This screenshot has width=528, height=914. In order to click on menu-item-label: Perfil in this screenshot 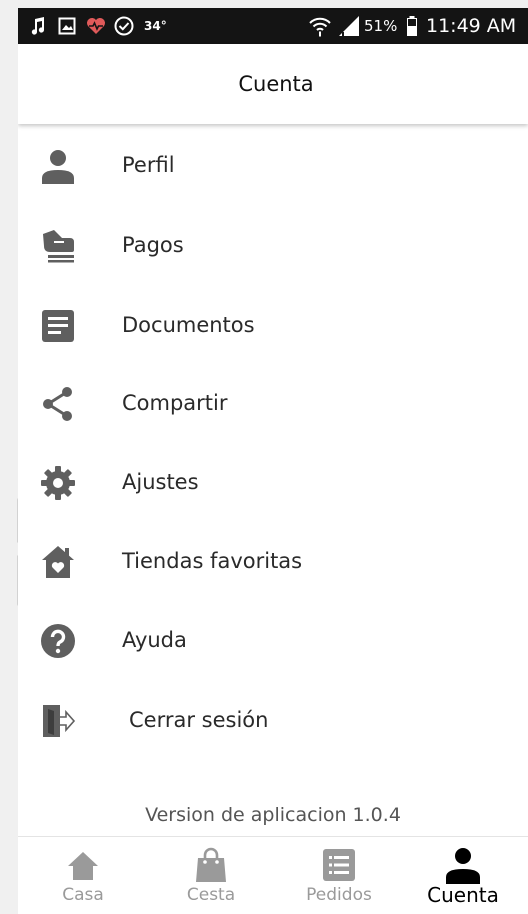, I will do `click(148, 165)`.